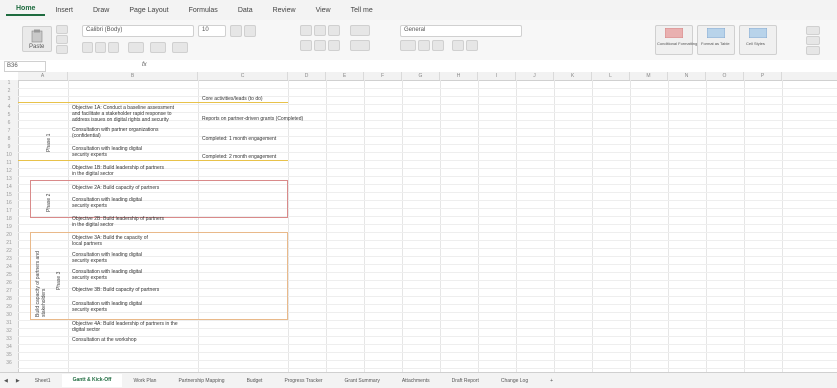 The width and height of the screenshot is (837, 388). Describe the element at coordinates (158, 47) in the screenshot. I see `fill-color-button` at that location.